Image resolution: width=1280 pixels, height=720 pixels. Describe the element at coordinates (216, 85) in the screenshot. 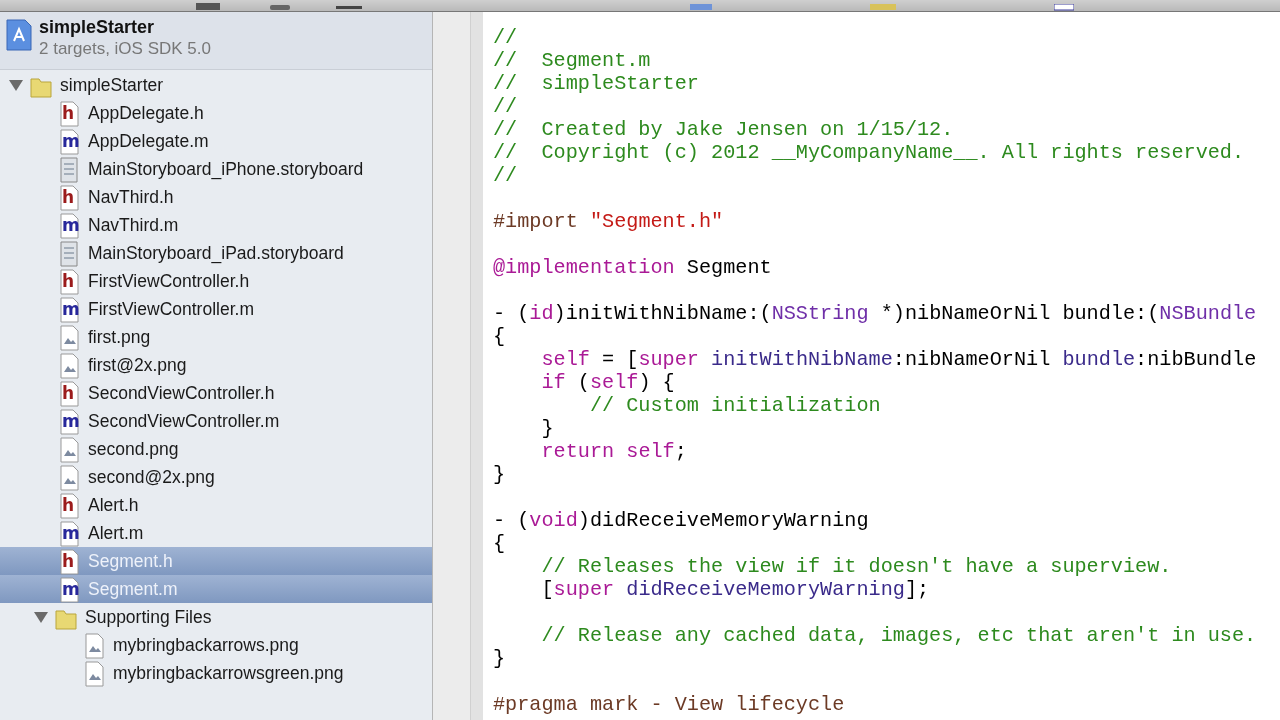

I see `tree-row: simpleStarter` at that location.